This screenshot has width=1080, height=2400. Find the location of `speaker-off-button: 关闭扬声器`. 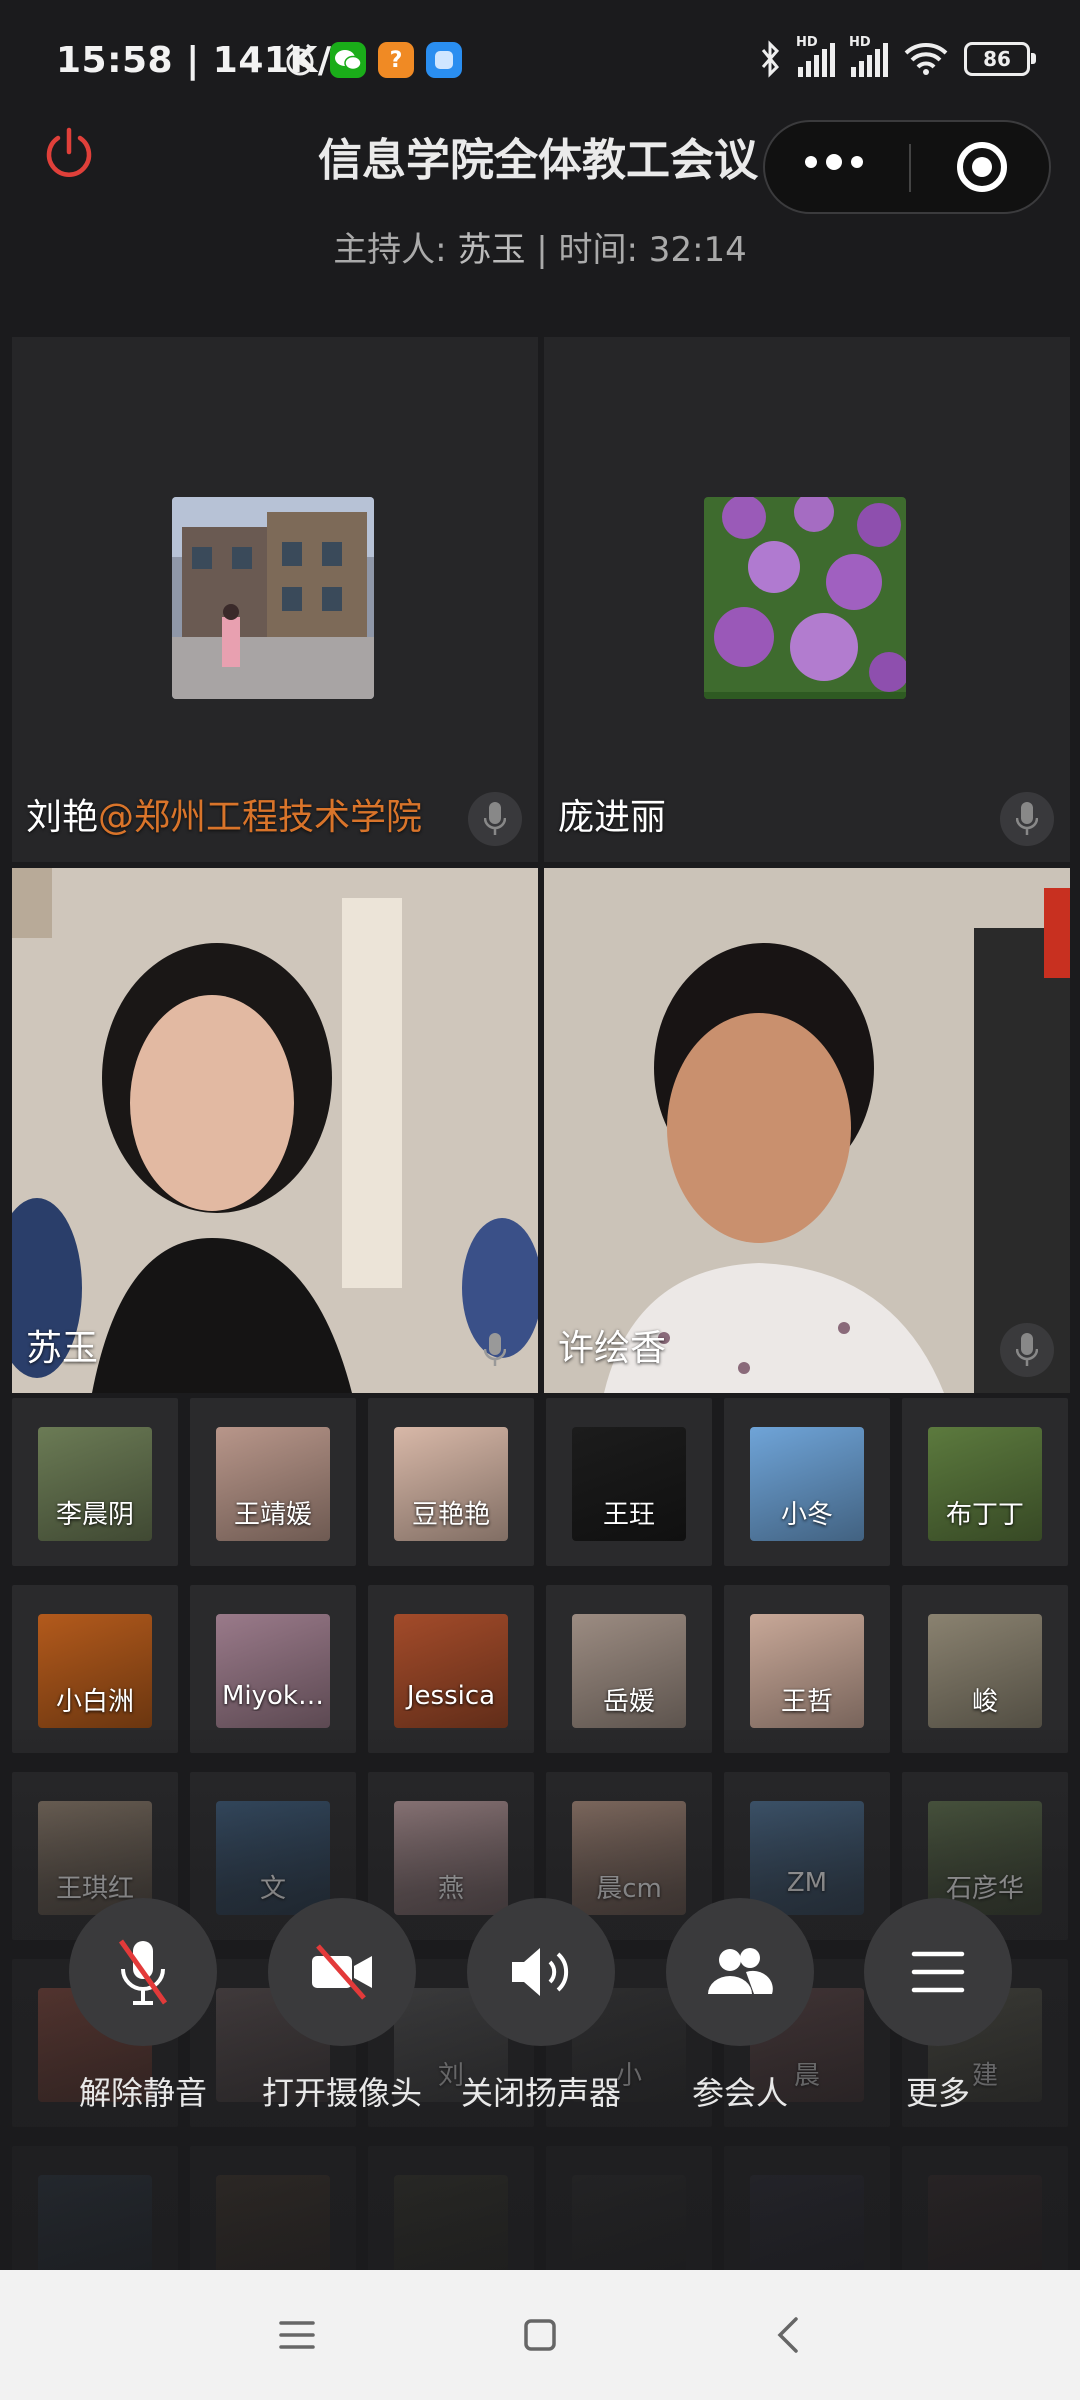

speaker-off-button: 关闭扬声器 is located at coordinates (541, 2006).